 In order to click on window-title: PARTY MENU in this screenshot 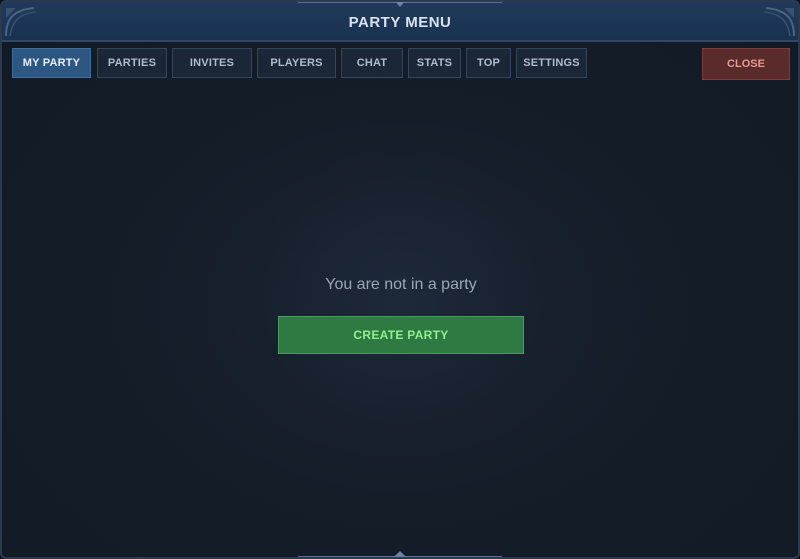, I will do `click(400, 22)`.